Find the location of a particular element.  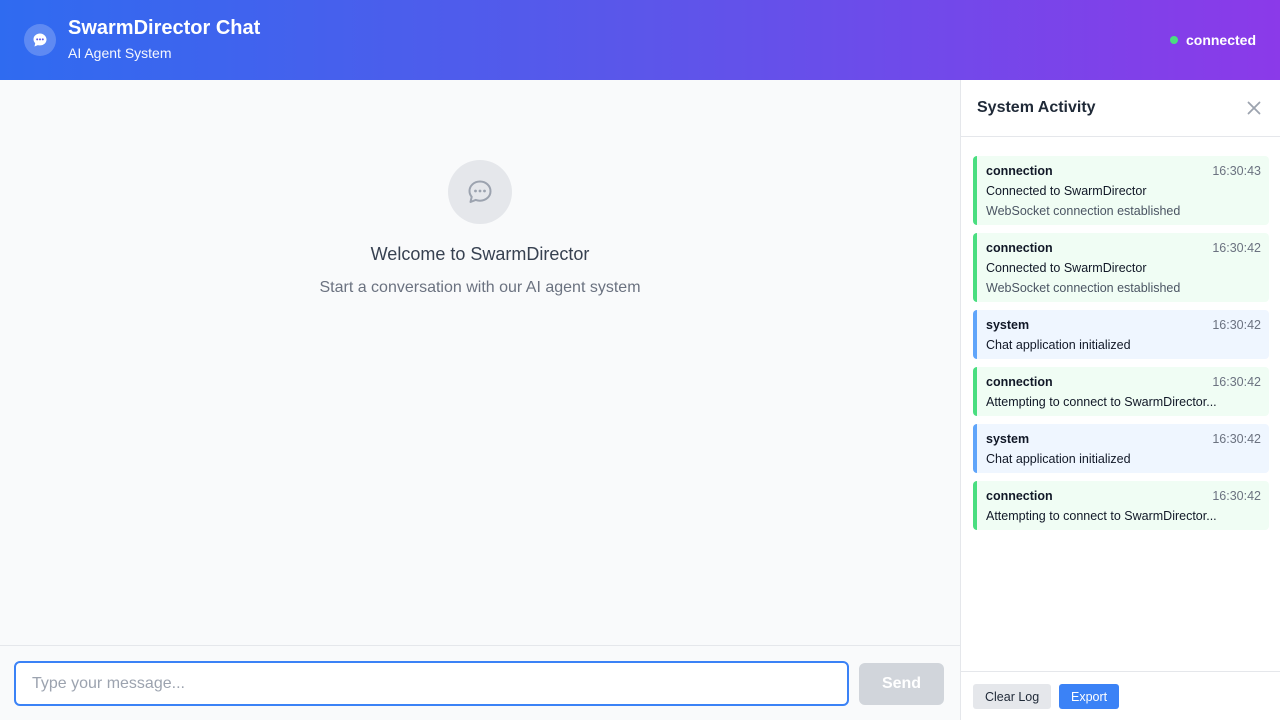

panel-footer: Clear Log Export is located at coordinates (1120, 695).